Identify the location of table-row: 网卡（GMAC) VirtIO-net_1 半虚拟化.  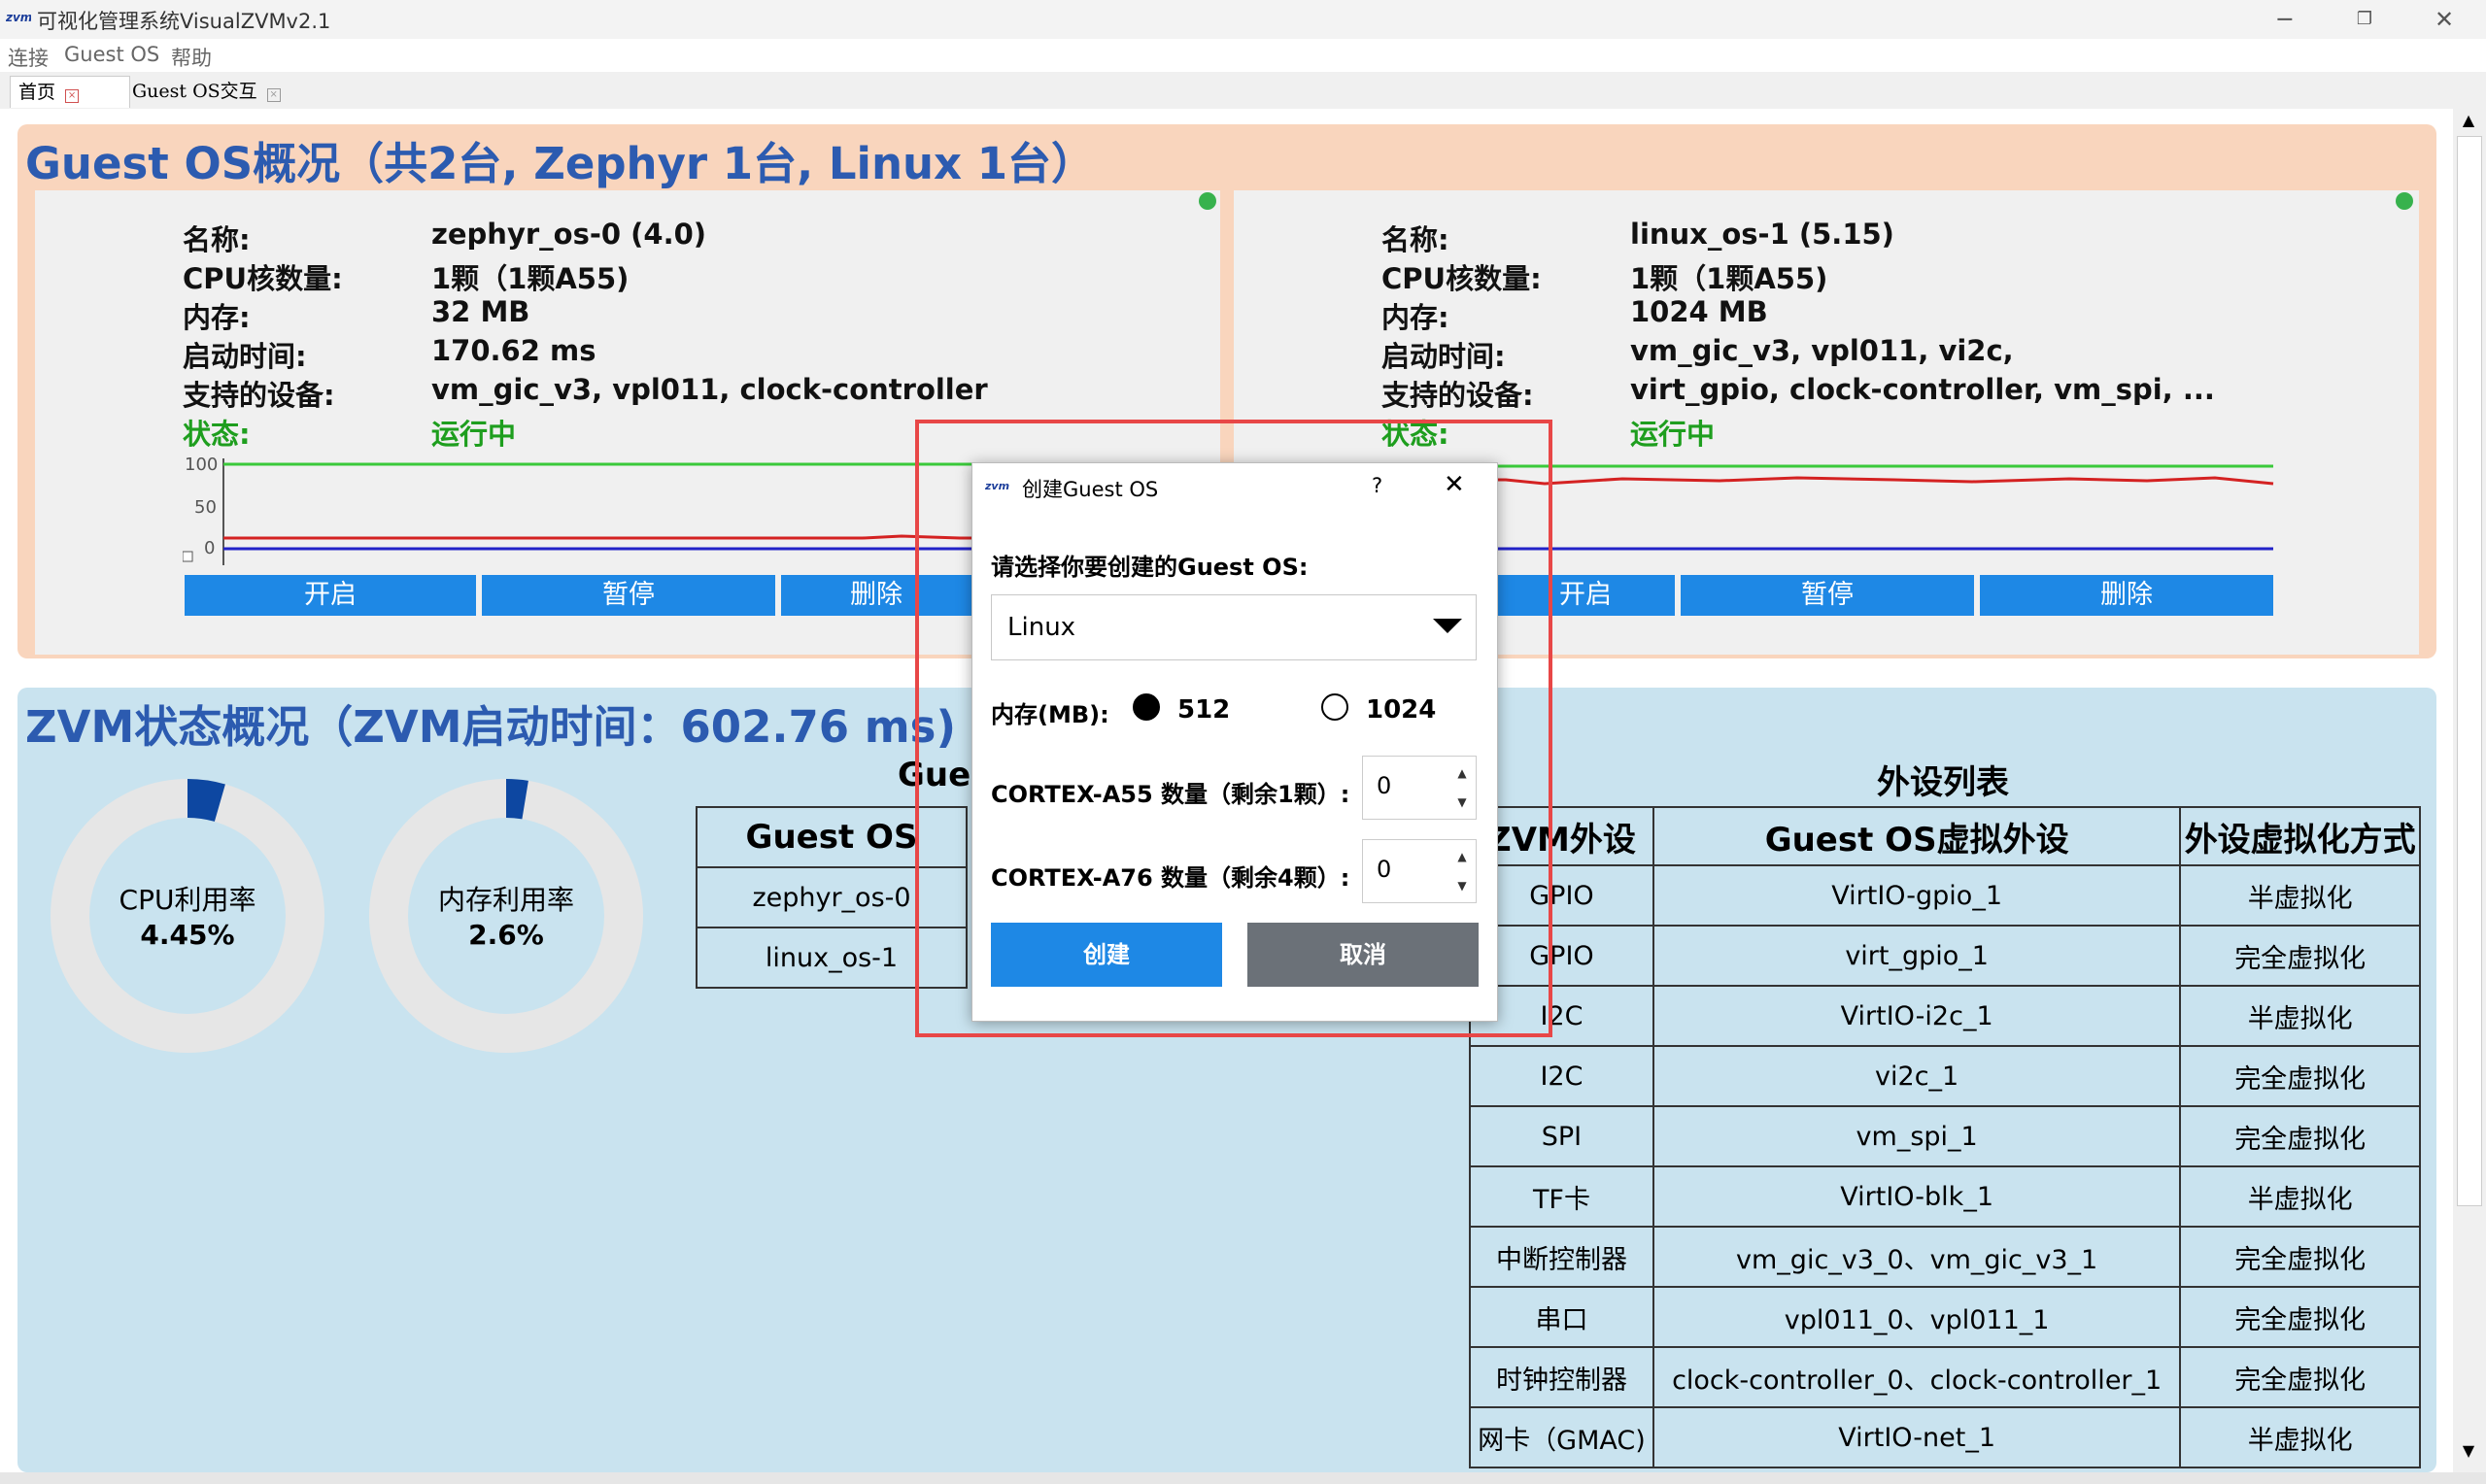
(1945, 1437).